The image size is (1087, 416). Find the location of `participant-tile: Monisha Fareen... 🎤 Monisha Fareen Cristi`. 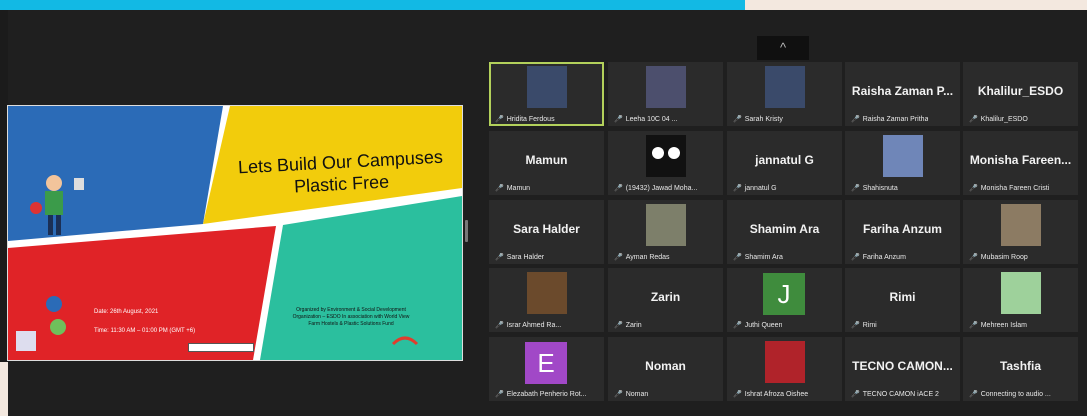

participant-tile: Monisha Fareen... 🎤 Monisha Fareen Cristi is located at coordinates (1020, 163).